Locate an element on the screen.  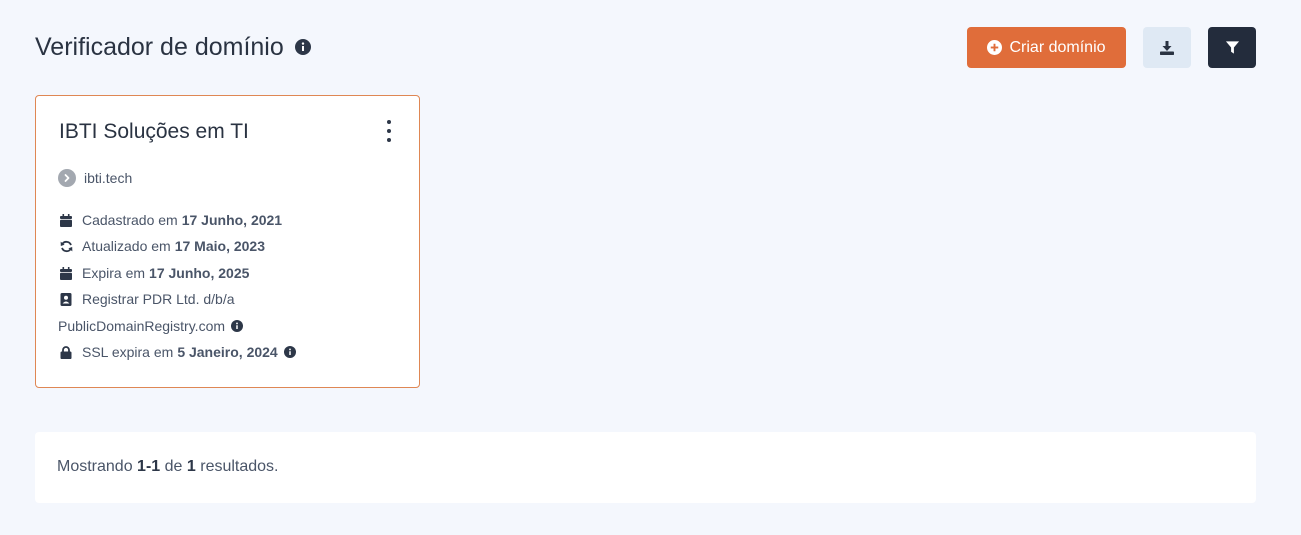
results-text: Mostrando 1-1 de 1 resultados. is located at coordinates (168, 467).